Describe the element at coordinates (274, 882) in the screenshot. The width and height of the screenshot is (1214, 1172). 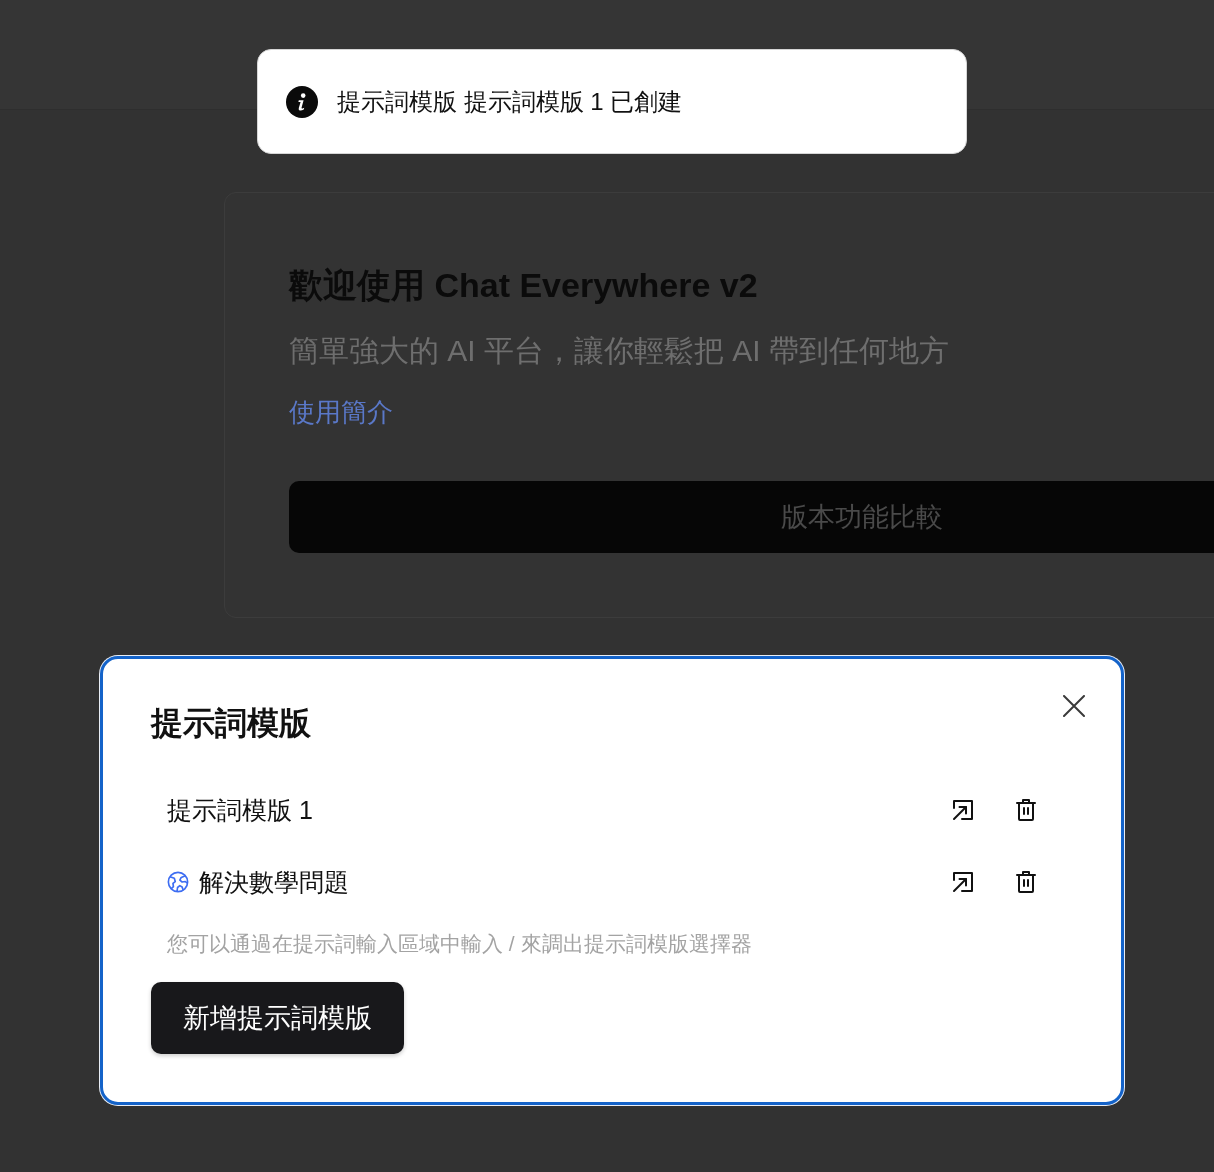
I see `template-name: 解決數學問題` at that location.